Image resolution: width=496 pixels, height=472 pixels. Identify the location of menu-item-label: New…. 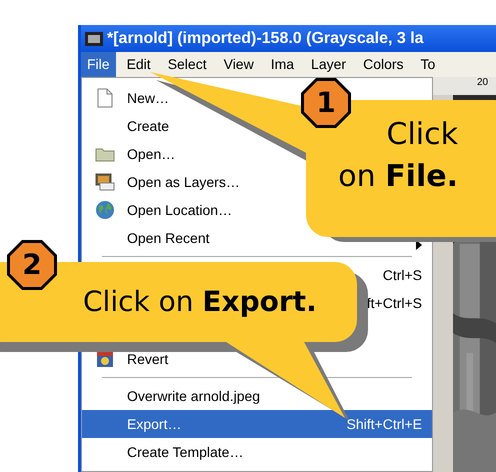
(148, 98).